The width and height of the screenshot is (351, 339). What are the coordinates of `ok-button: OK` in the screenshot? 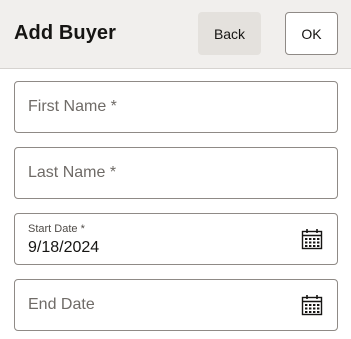 It's located at (311, 33).